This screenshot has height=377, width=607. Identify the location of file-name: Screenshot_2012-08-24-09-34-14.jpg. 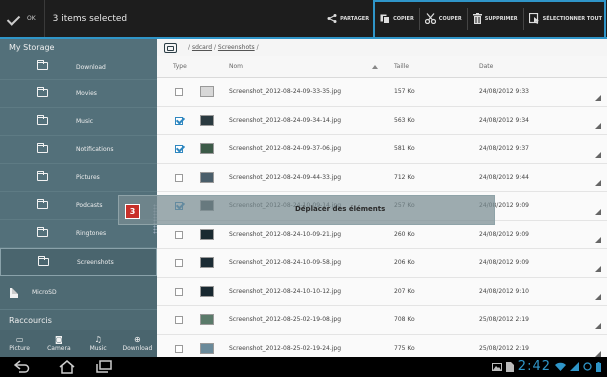
(285, 120).